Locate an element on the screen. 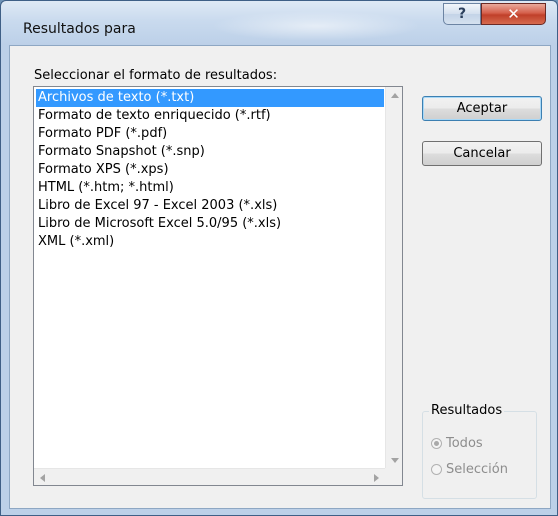 The image size is (558, 516). horizontal-scrollbar is located at coordinates (209, 476).